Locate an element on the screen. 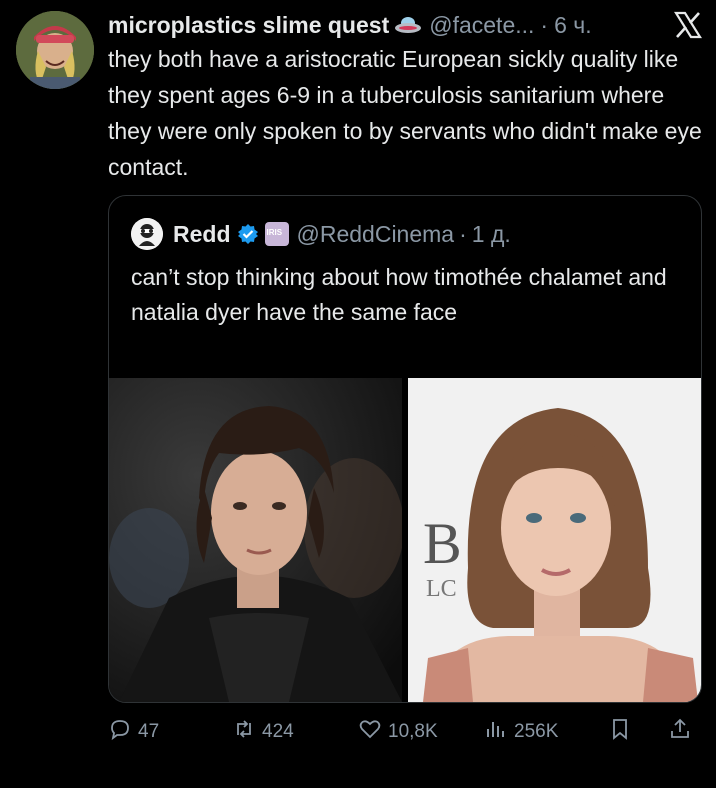  like-icon is located at coordinates (370, 732).